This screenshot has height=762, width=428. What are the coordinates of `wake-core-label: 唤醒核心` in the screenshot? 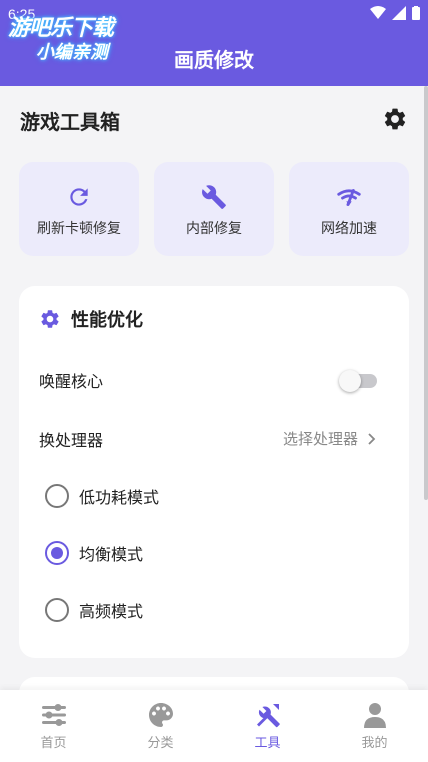 It's located at (71, 381).